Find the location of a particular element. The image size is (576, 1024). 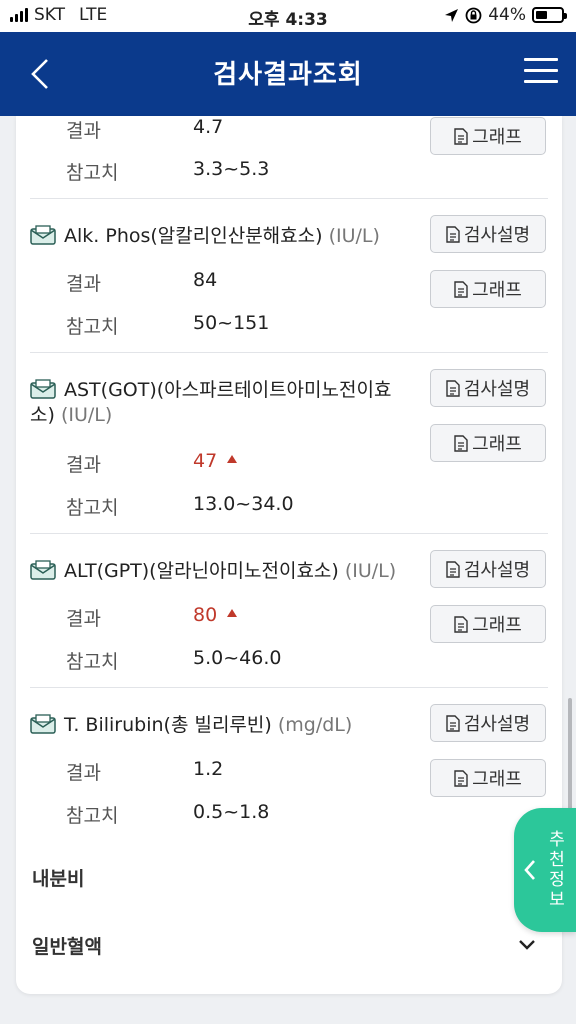

status-bar: SKT LTE 오후 4:33 44% is located at coordinates (288, 16).